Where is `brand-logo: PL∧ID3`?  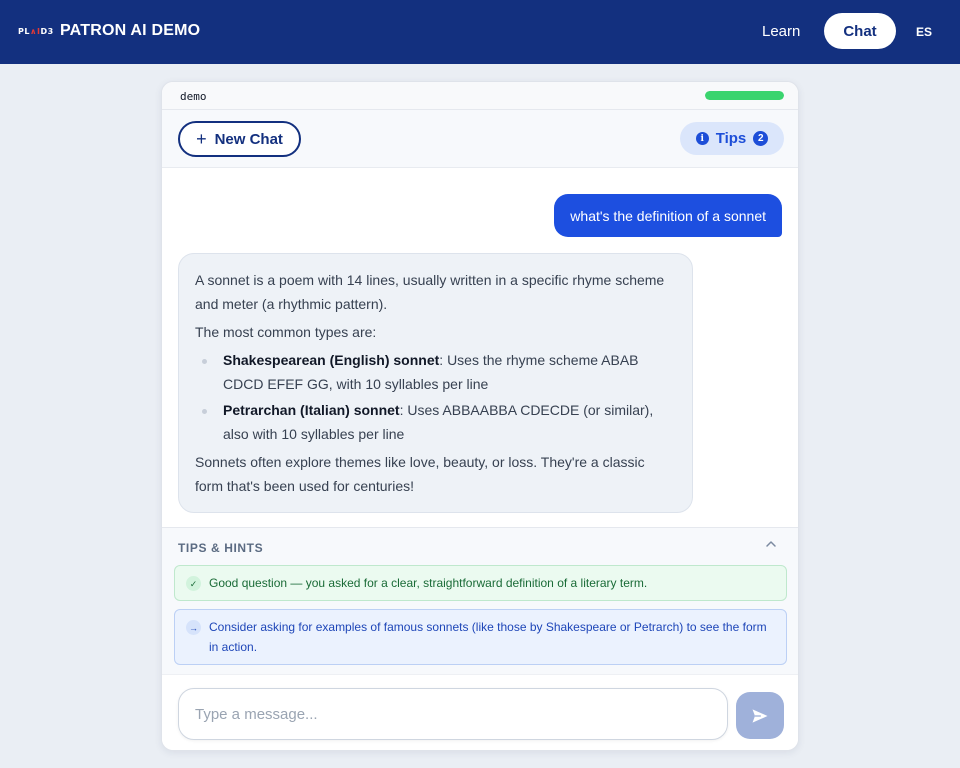
brand-logo: PL∧ID3 is located at coordinates (36, 31).